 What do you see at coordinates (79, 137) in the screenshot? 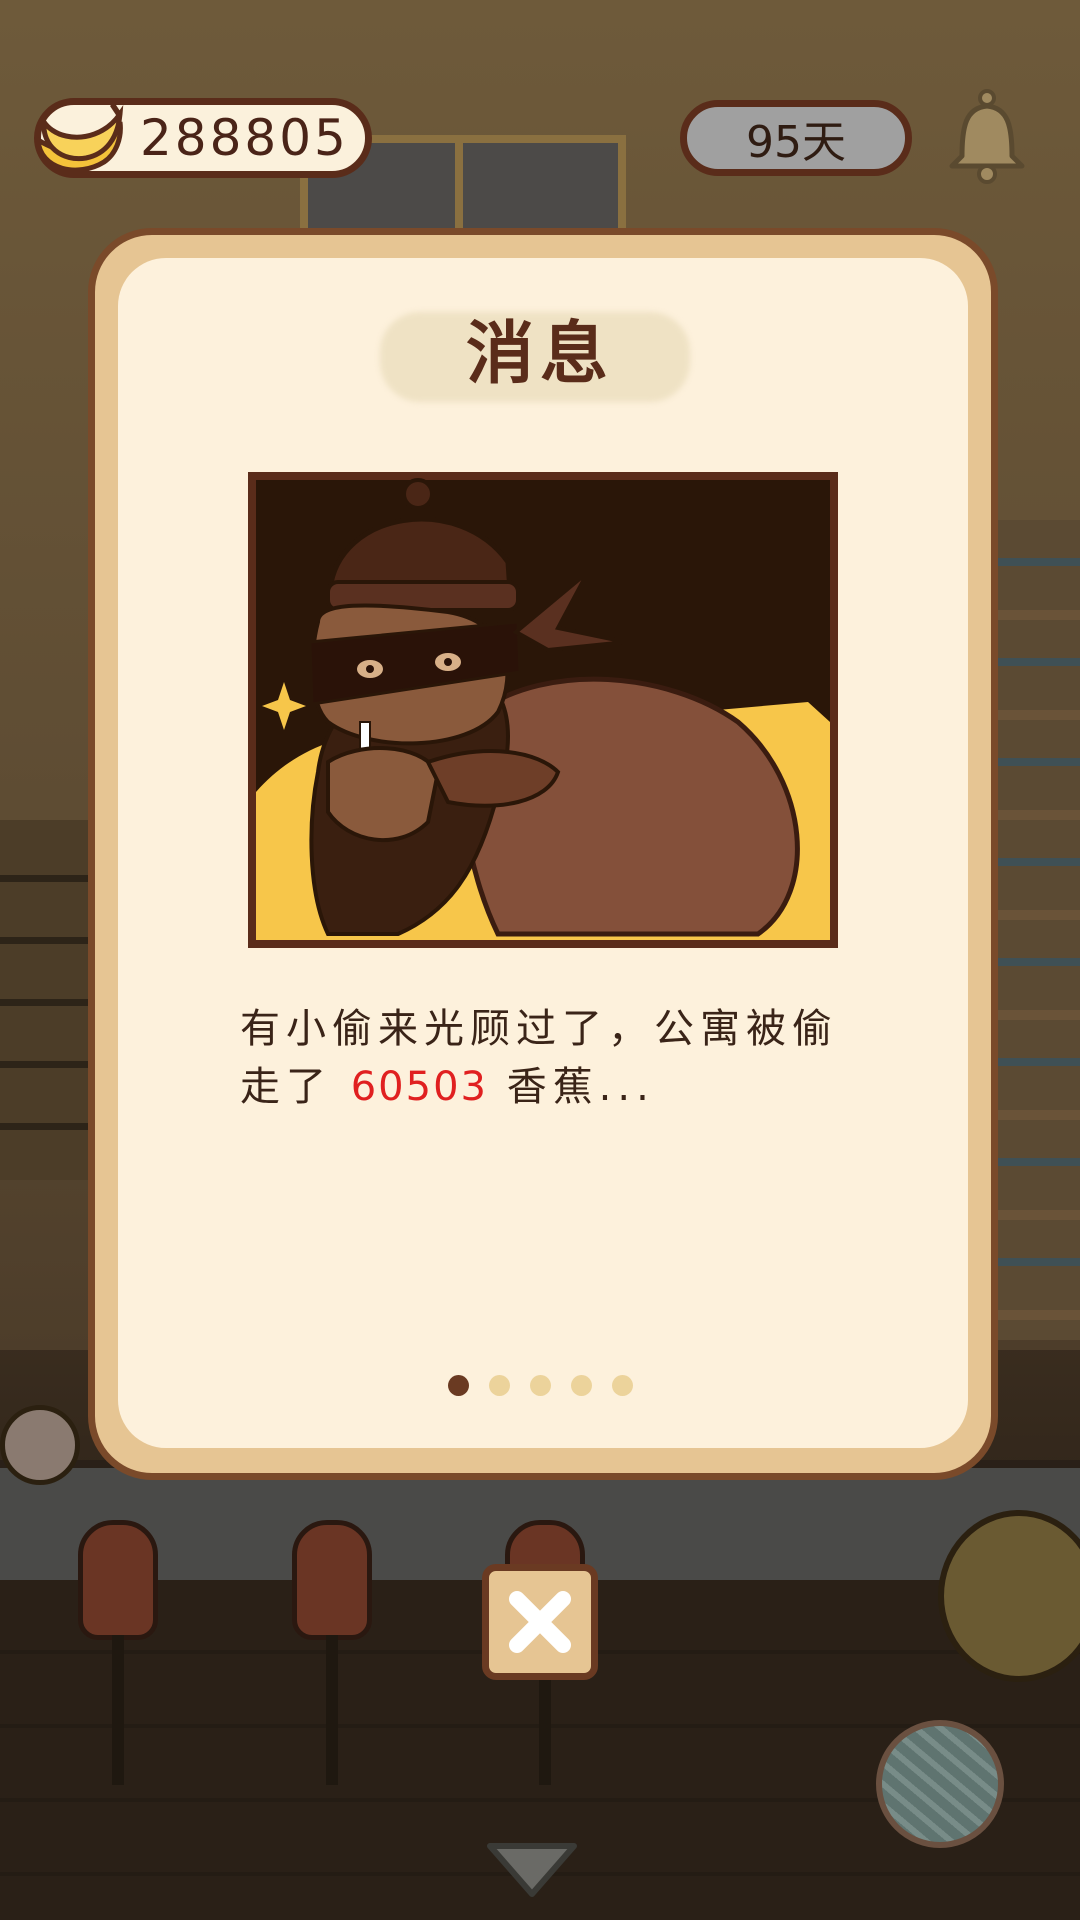
I see `banana-icon` at bounding box center [79, 137].